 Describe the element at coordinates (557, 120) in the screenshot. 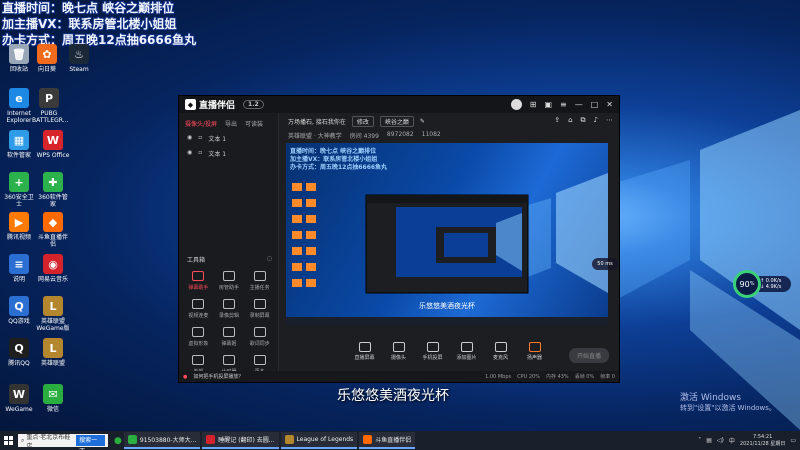

I see `share-icon: ⇪` at that location.